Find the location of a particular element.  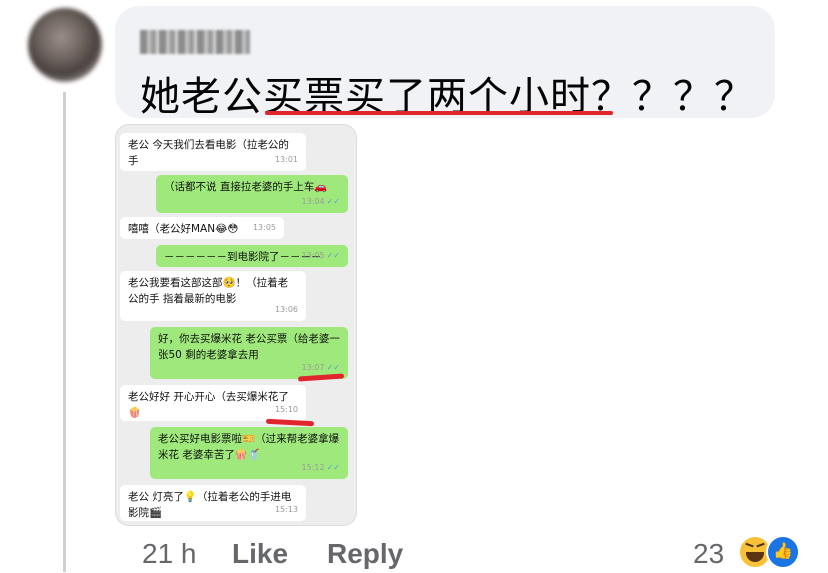

chat-message-time: 13:05 is located at coordinates (264, 227).